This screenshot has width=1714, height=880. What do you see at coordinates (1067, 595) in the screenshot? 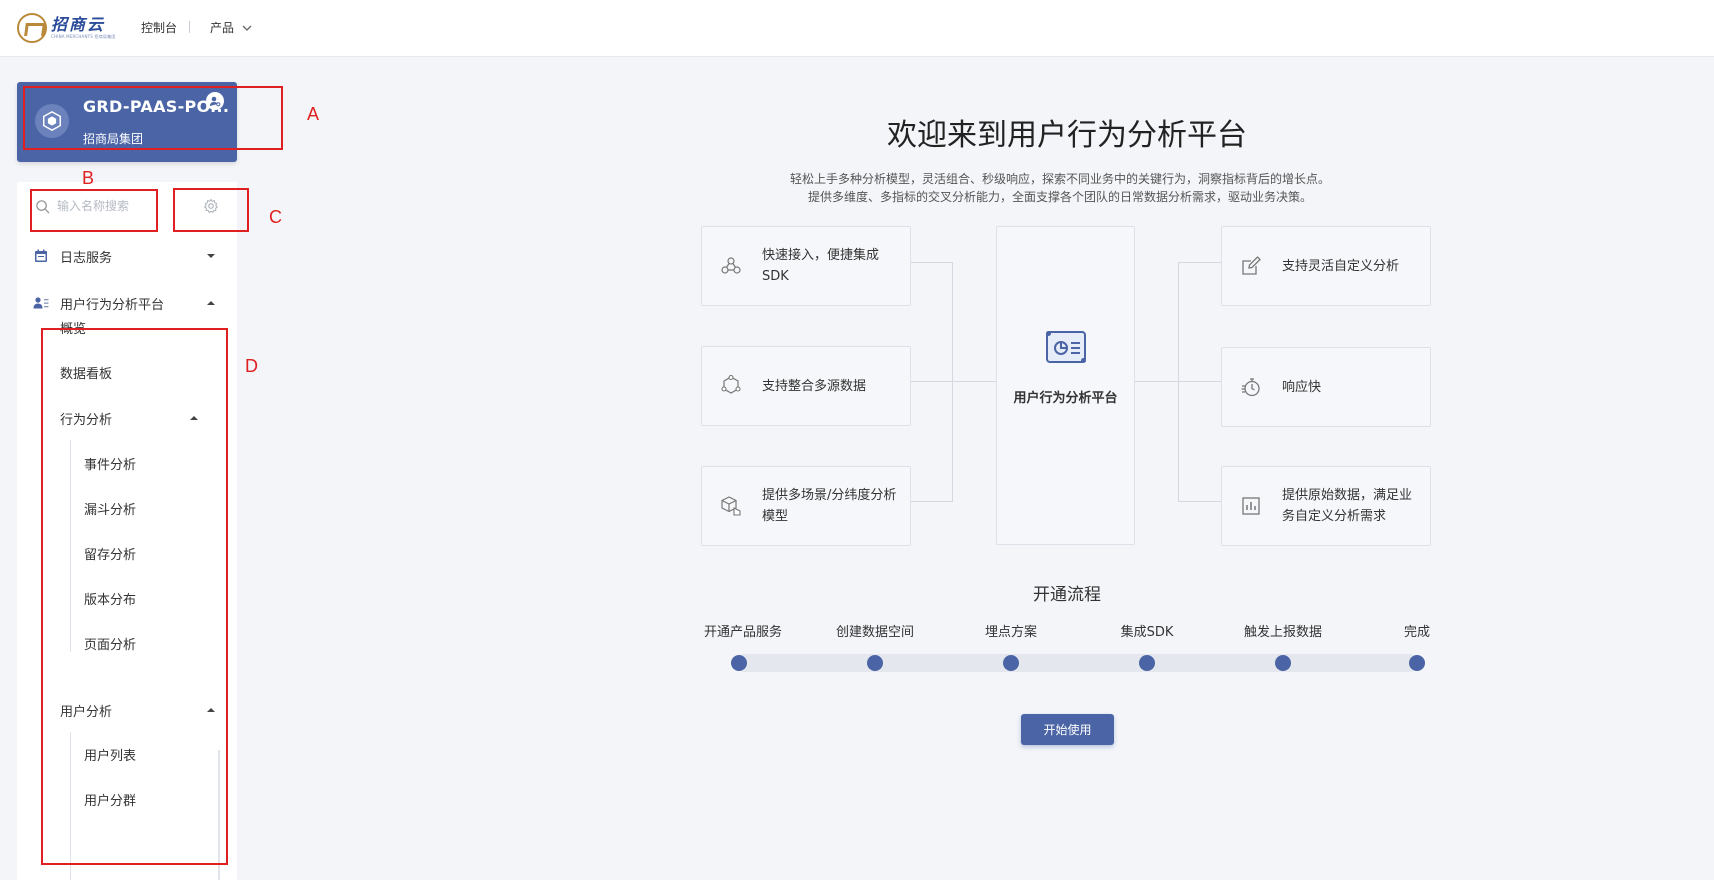
I see `flow-title: 开通流程` at bounding box center [1067, 595].